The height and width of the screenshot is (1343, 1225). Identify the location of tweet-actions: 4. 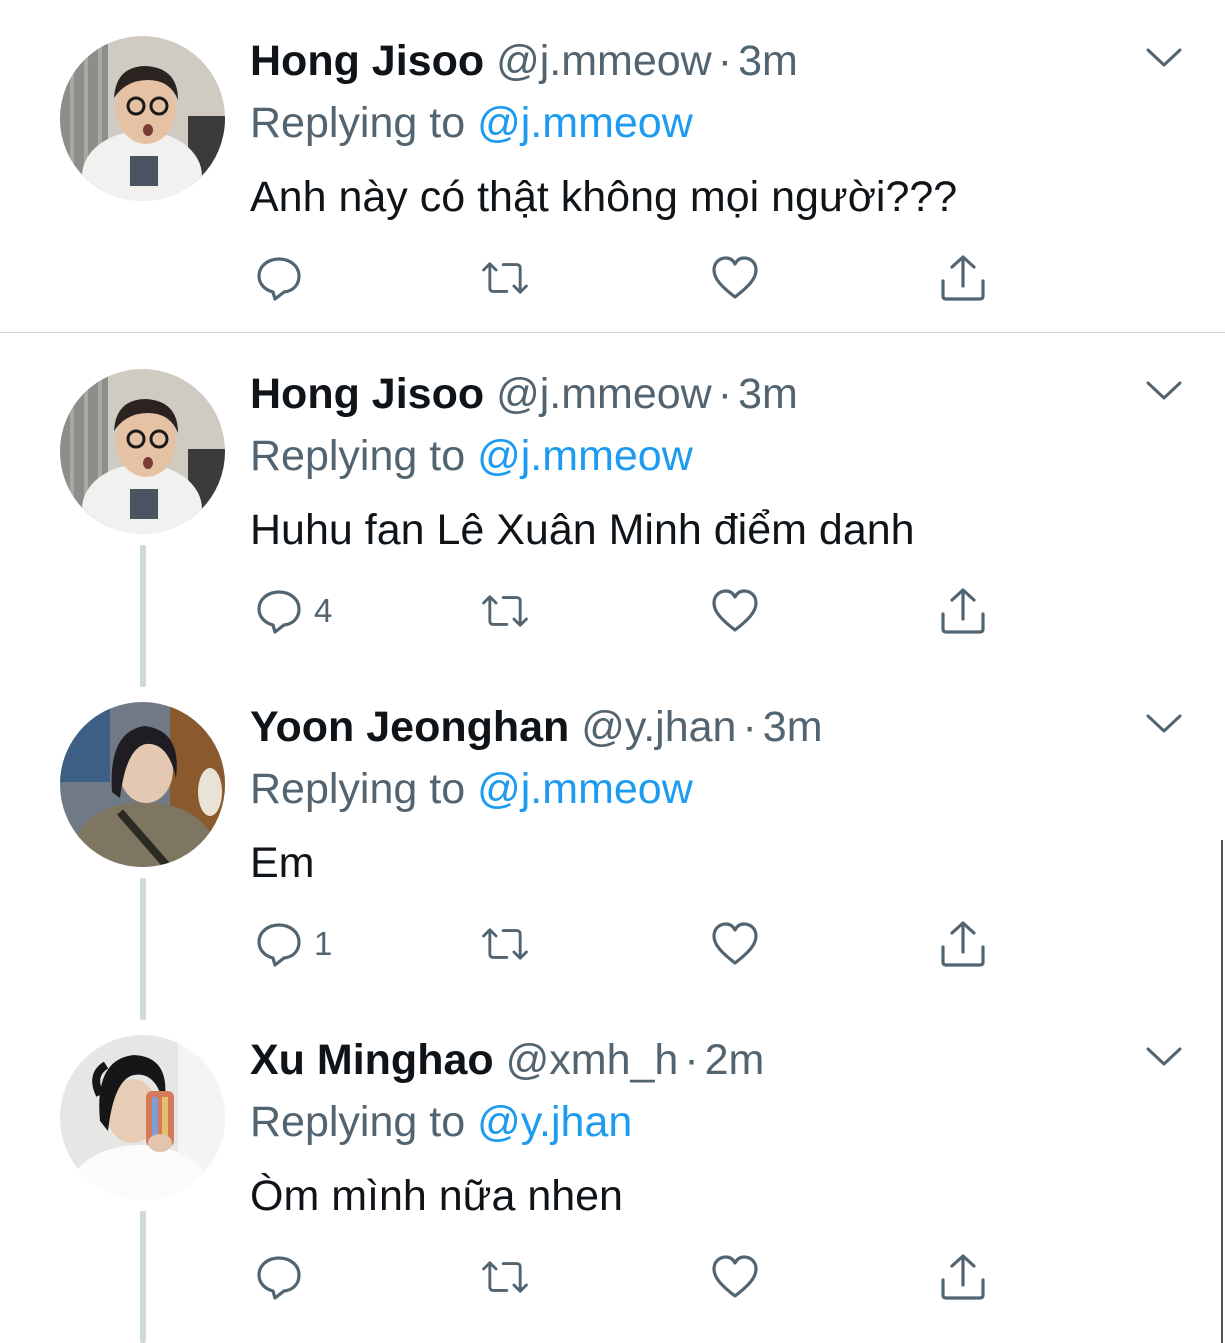
(612, 611).